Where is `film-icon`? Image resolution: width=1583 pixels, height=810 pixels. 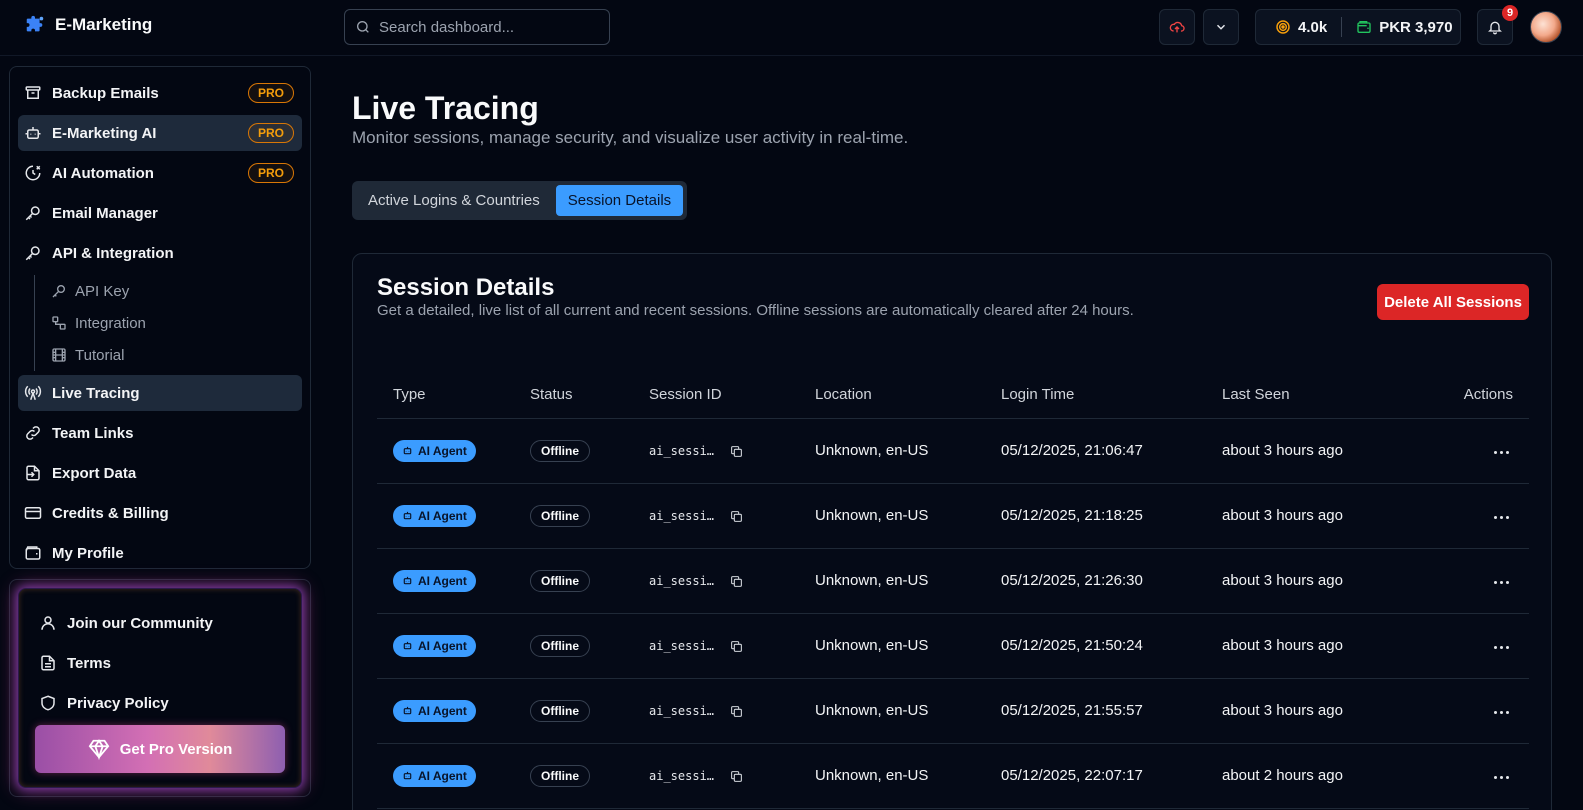
film-icon is located at coordinates (59, 355).